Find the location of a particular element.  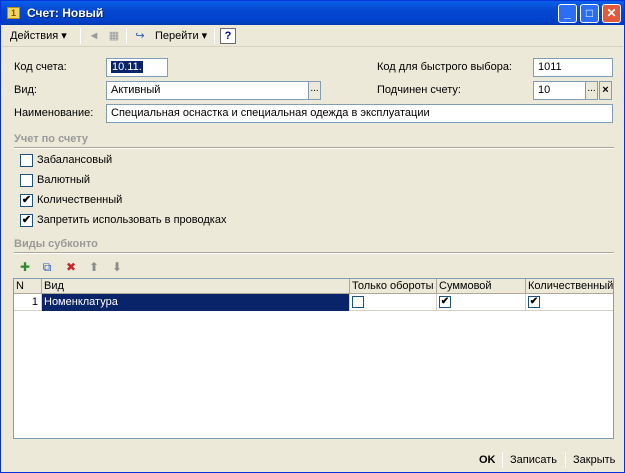

row-number: 1 is located at coordinates (28, 302).